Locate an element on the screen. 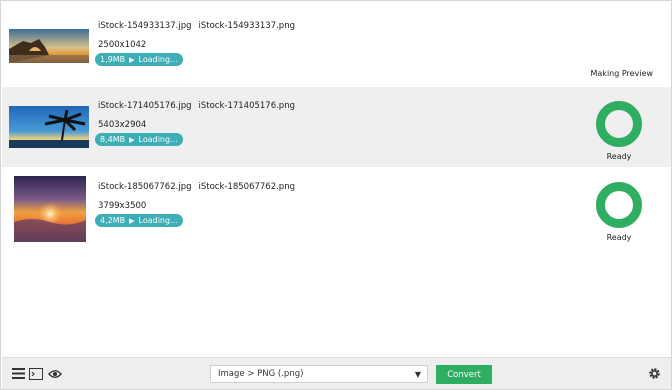 The width and height of the screenshot is (672, 390). chevron-down-icon: ▼ is located at coordinates (417, 374).